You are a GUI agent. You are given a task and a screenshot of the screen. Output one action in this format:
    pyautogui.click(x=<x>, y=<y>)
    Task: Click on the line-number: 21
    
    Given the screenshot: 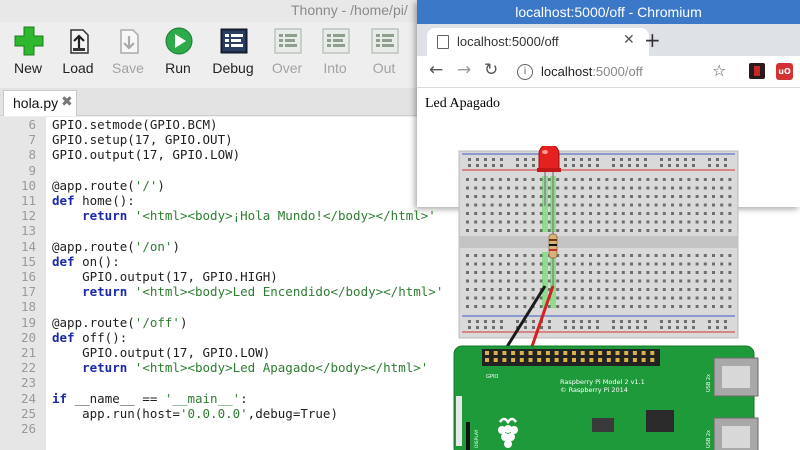 What is the action you would take?
    pyautogui.click(x=28, y=352)
    